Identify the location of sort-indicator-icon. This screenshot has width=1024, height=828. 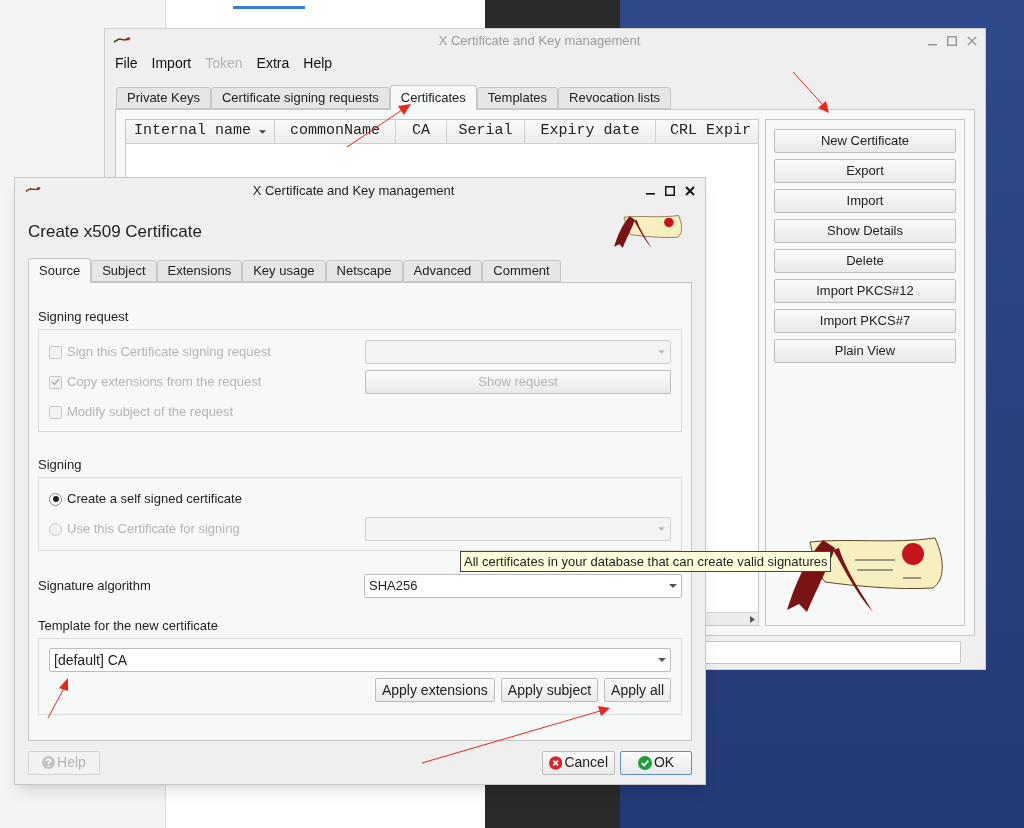
(262, 131).